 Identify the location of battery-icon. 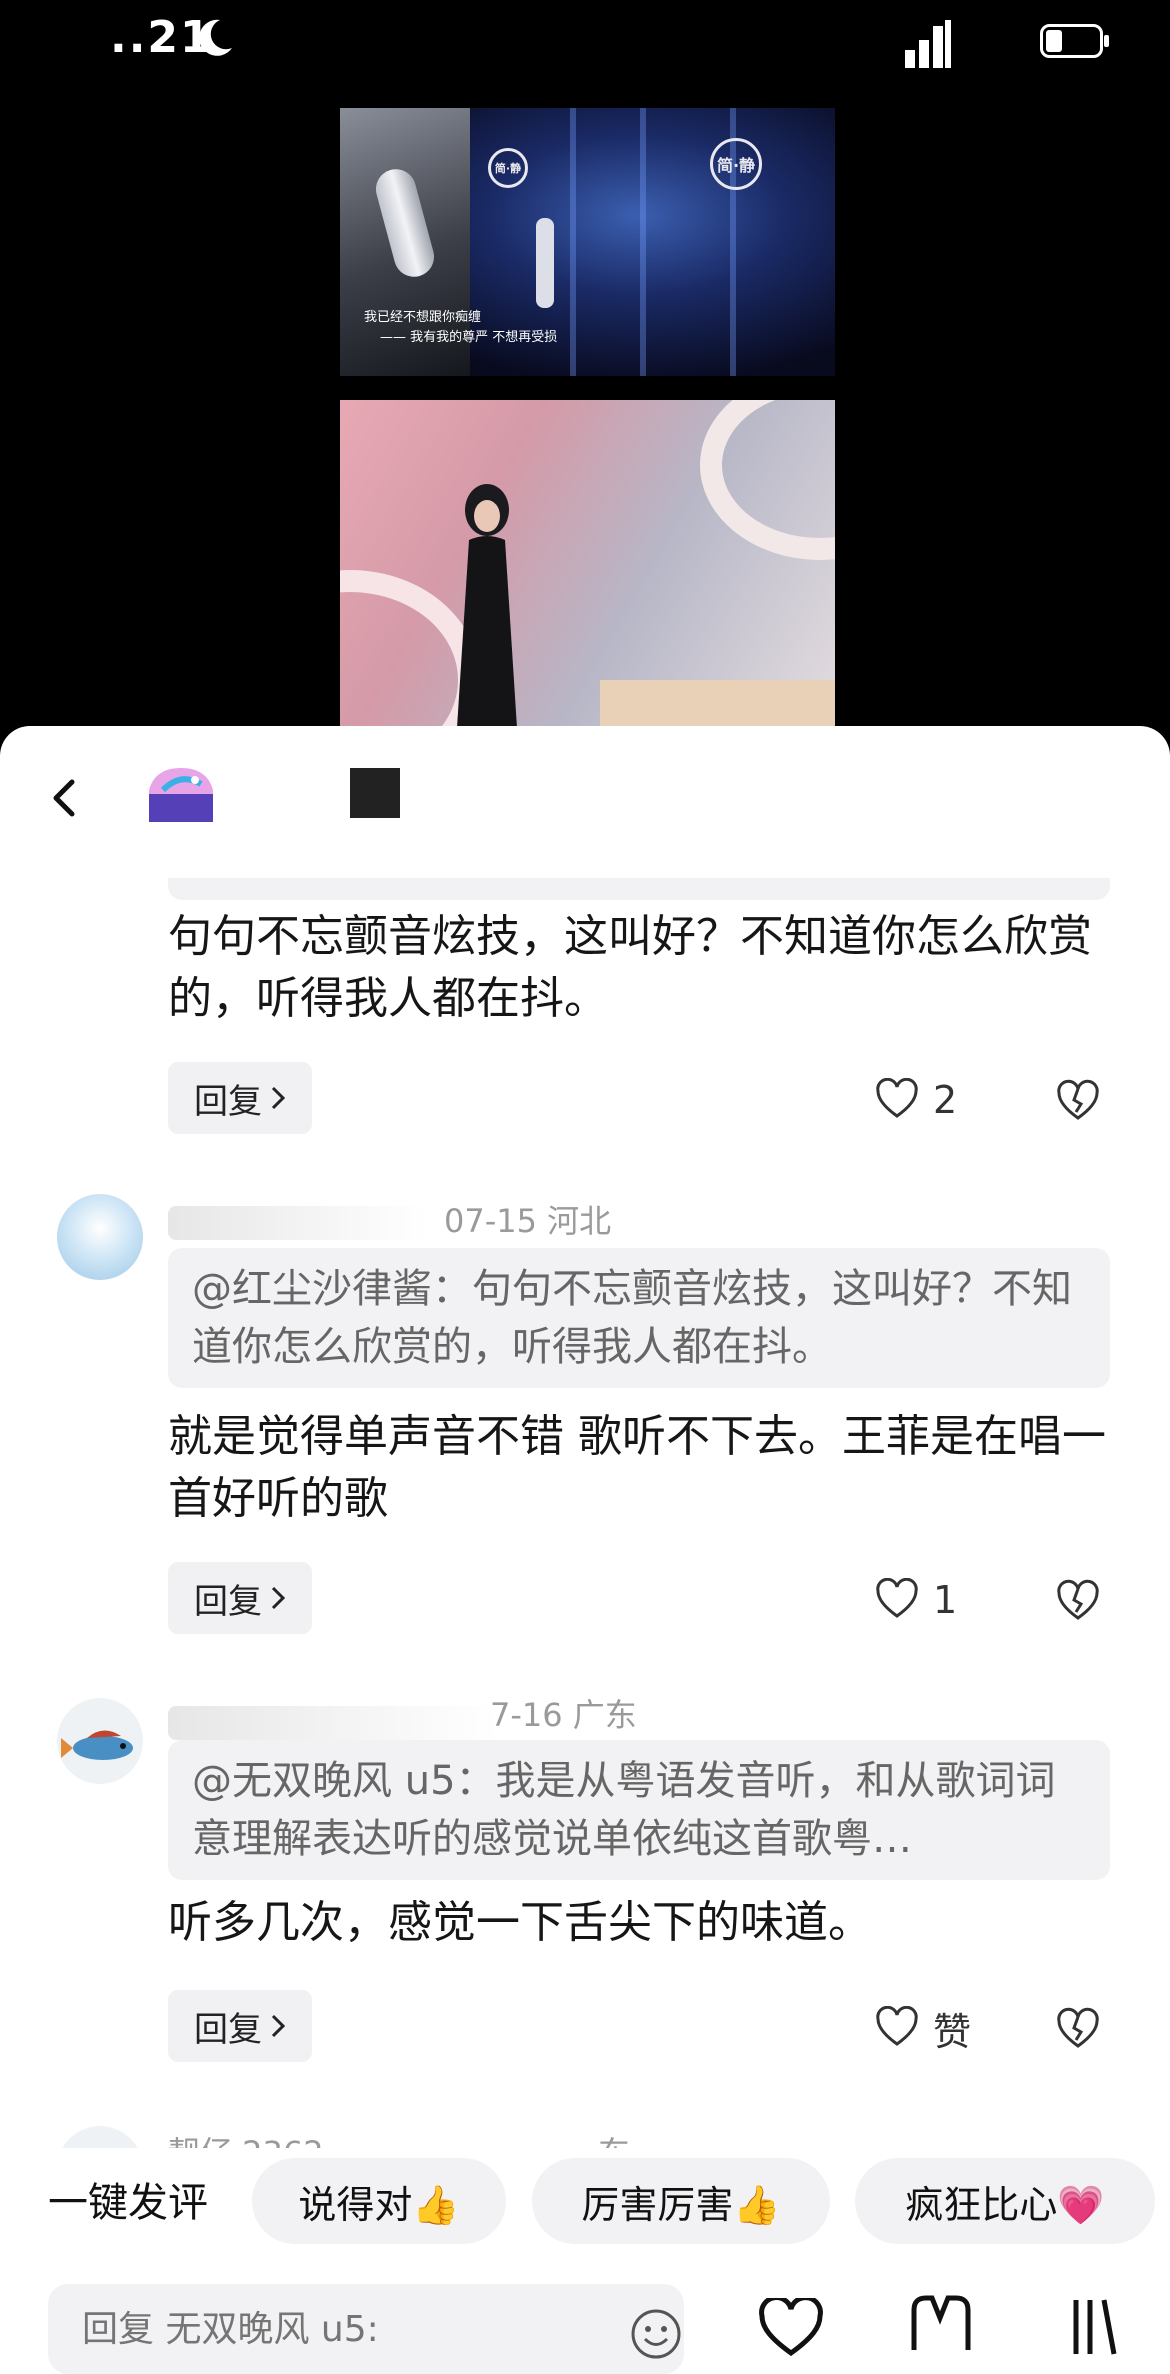
(1074, 41).